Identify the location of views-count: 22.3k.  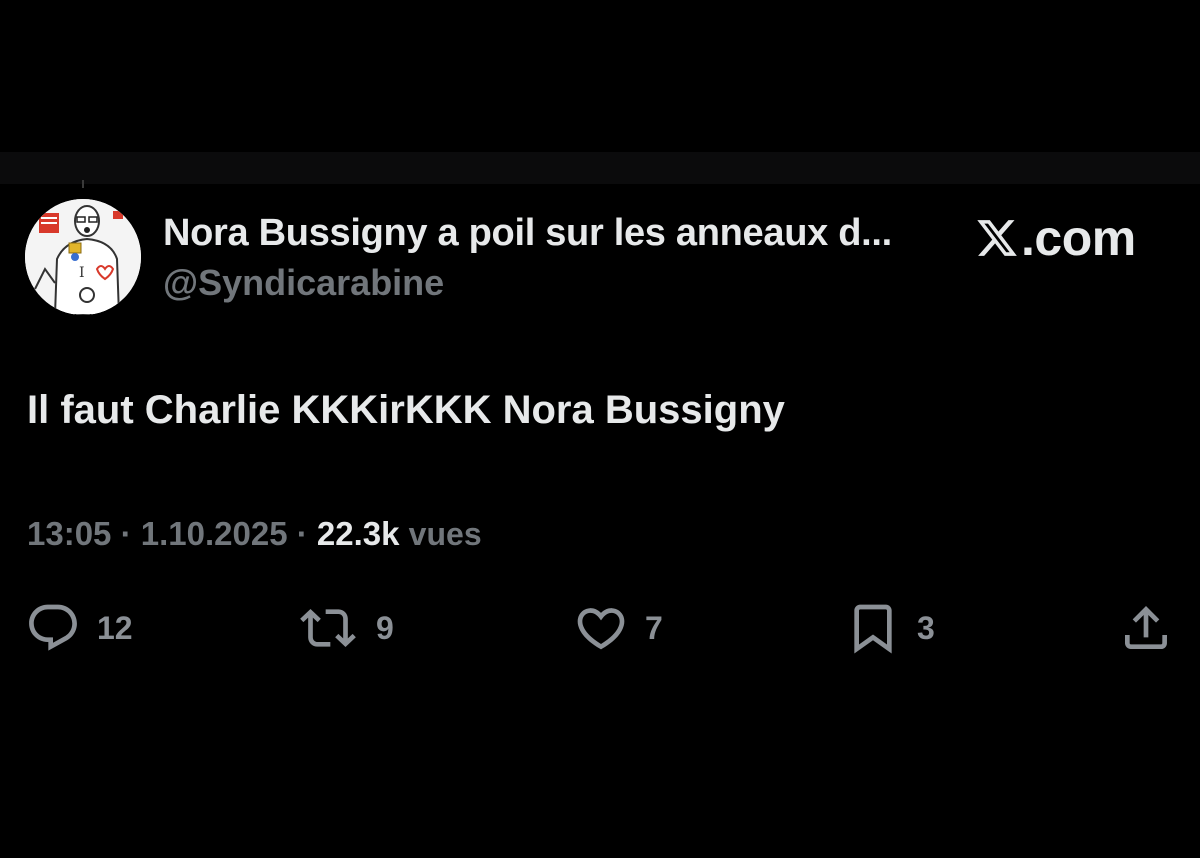
(358, 533).